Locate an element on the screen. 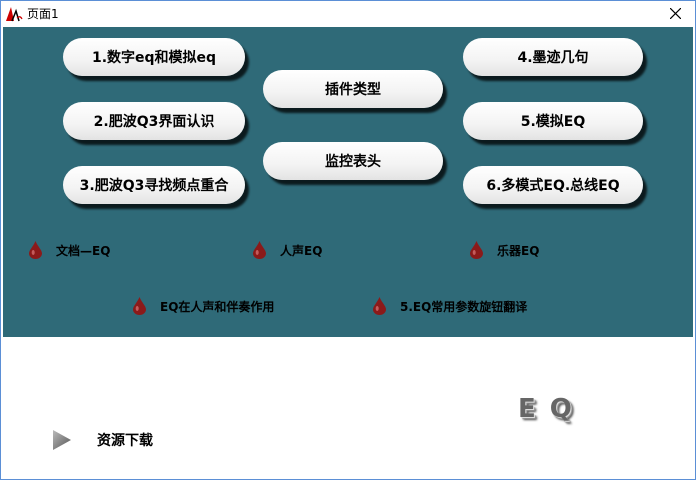  link-eq-parameters: 5.EQ常用参数旋钮翻译 is located at coordinates (450, 306).